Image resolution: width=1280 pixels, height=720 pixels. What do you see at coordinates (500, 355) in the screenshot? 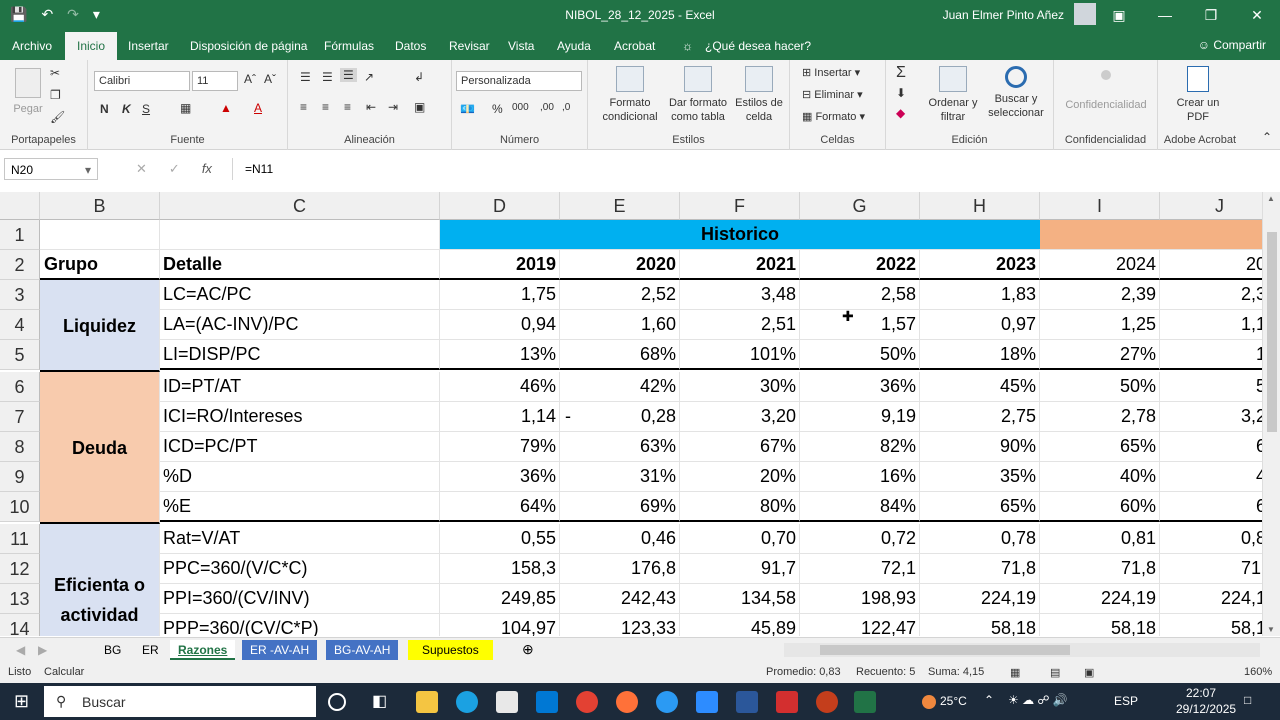
I see `value-cell: 13%` at bounding box center [500, 355].